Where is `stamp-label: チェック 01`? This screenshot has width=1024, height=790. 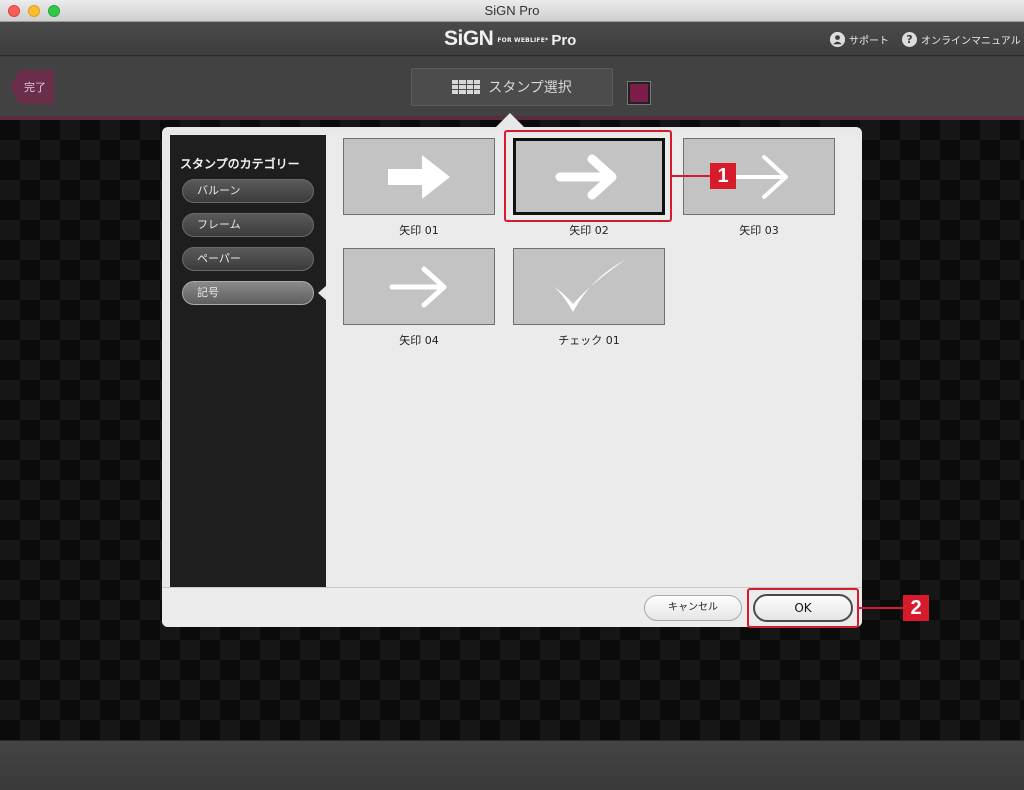 stamp-label: チェック 01 is located at coordinates (589, 340).